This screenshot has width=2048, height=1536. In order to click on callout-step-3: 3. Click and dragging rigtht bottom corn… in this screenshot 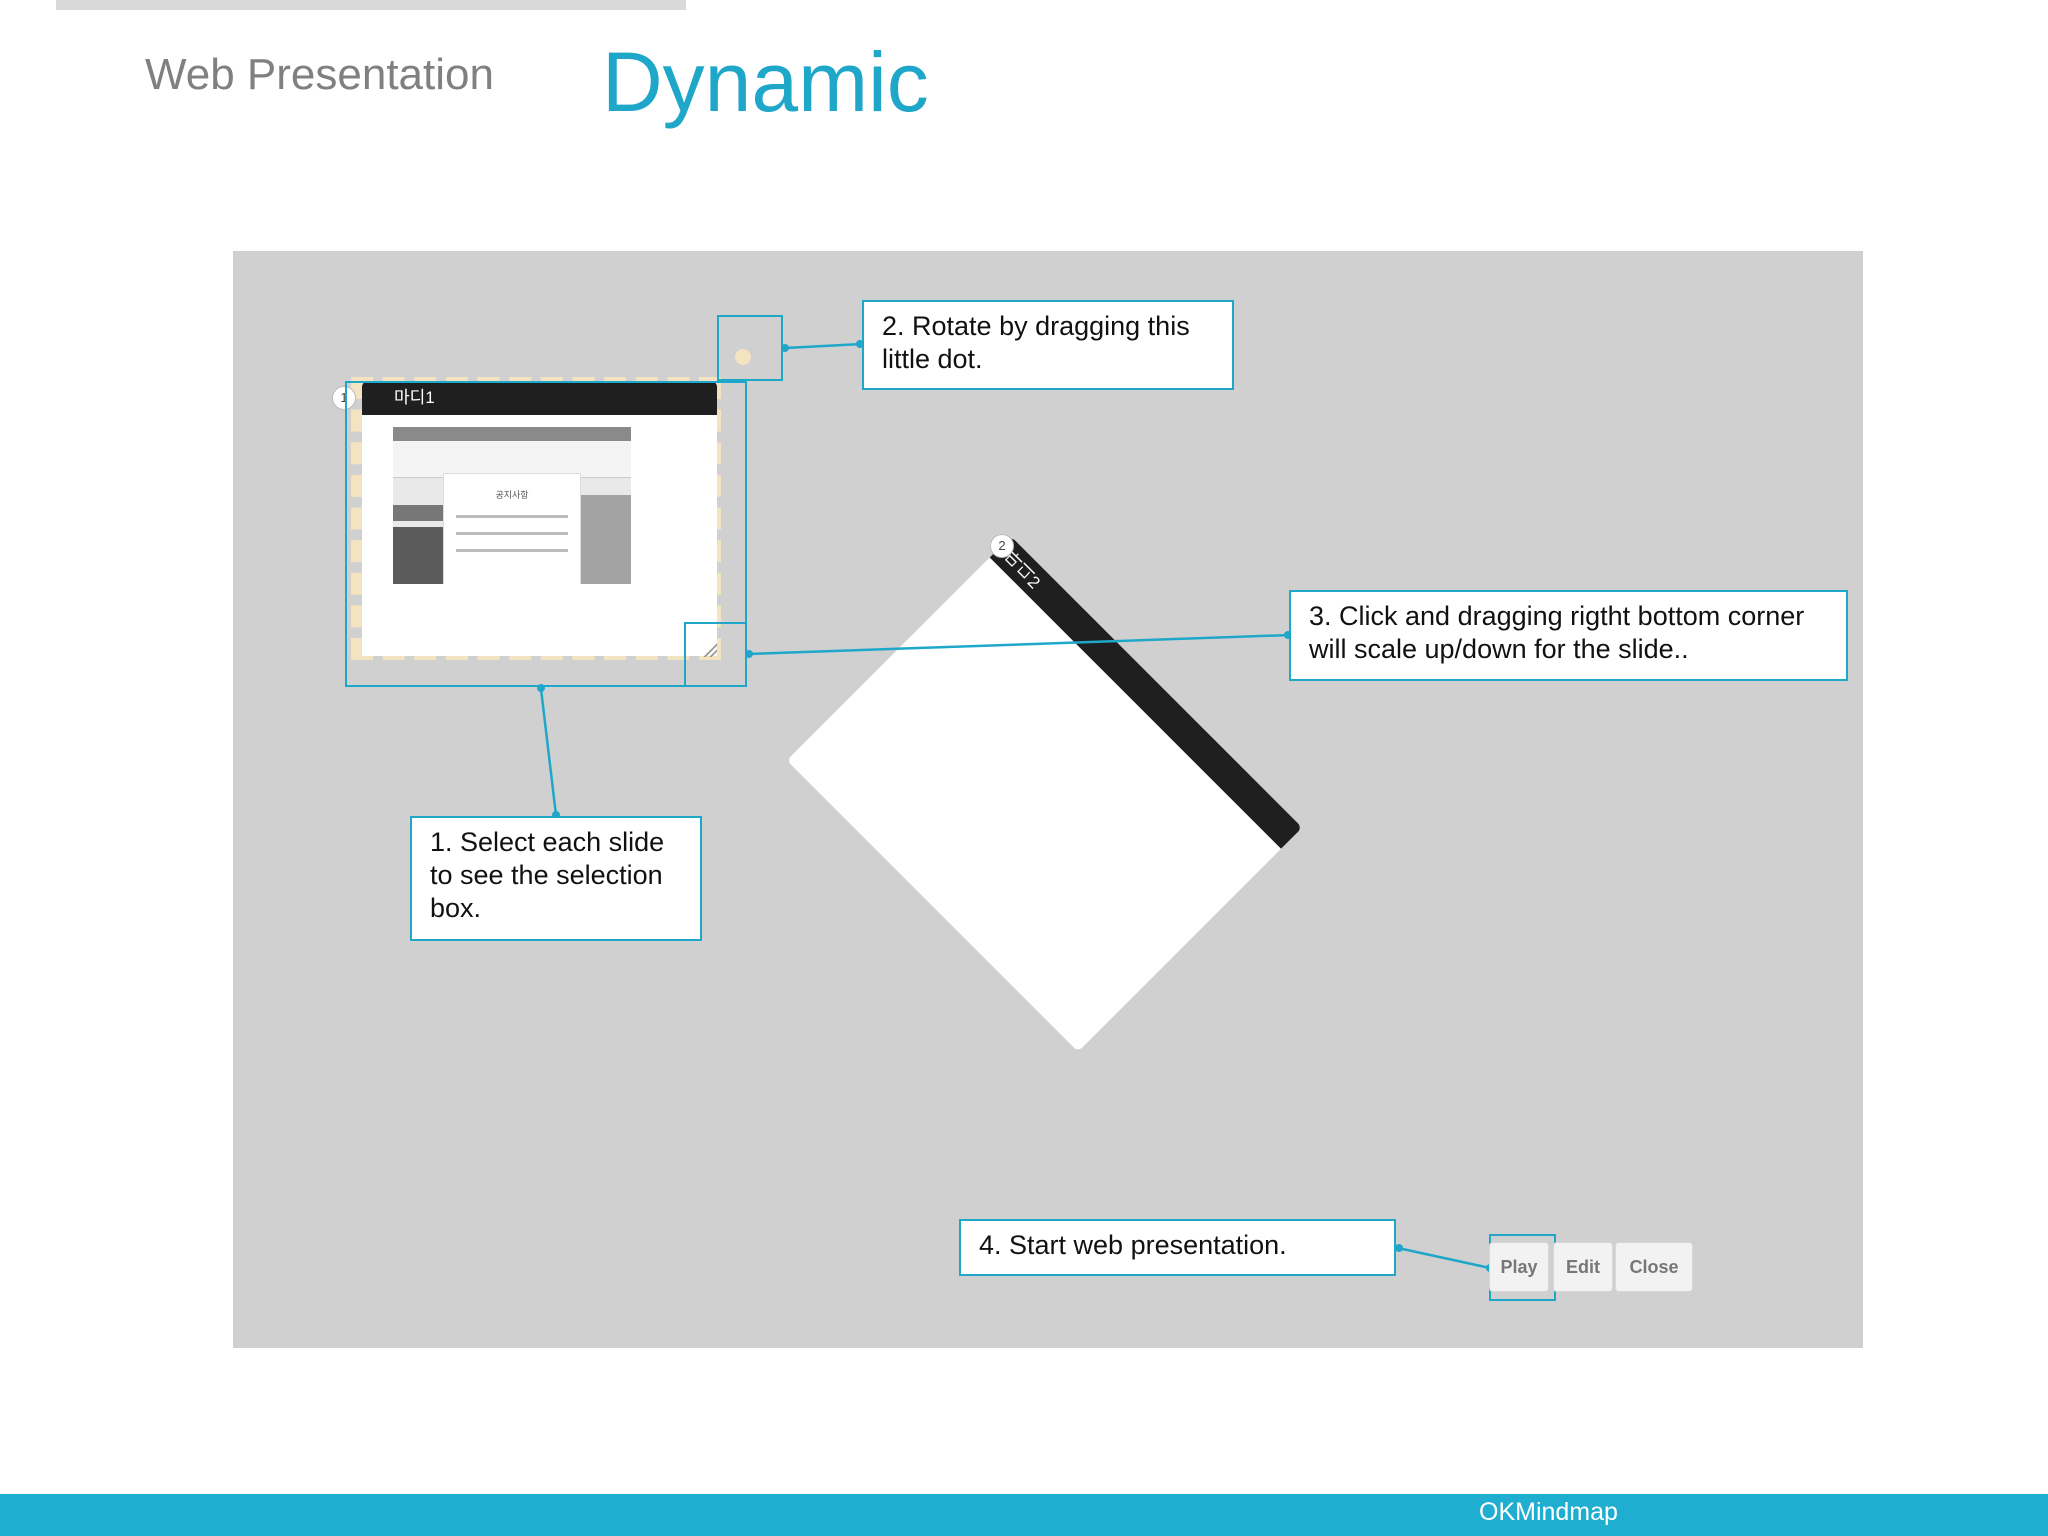, I will do `click(1568, 635)`.